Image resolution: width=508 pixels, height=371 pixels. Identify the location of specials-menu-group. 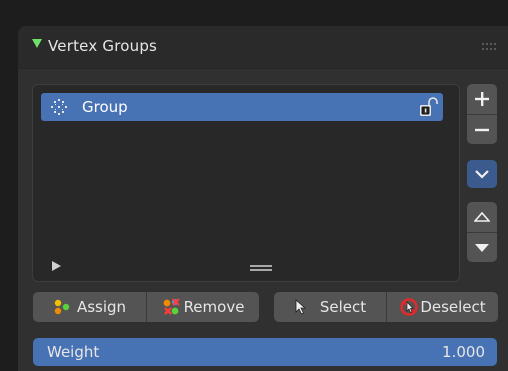
(482, 174).